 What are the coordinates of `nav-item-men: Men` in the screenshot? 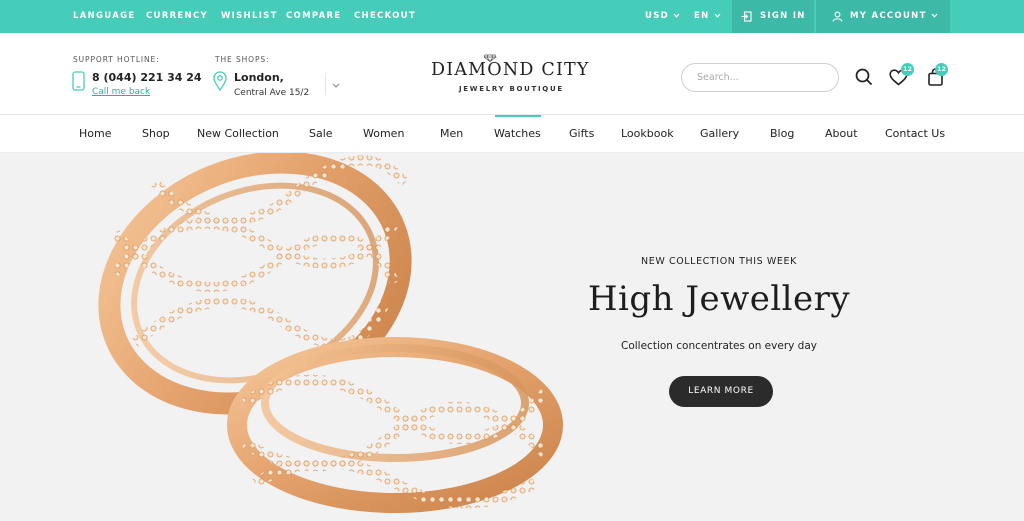 It's located at (451, 134).